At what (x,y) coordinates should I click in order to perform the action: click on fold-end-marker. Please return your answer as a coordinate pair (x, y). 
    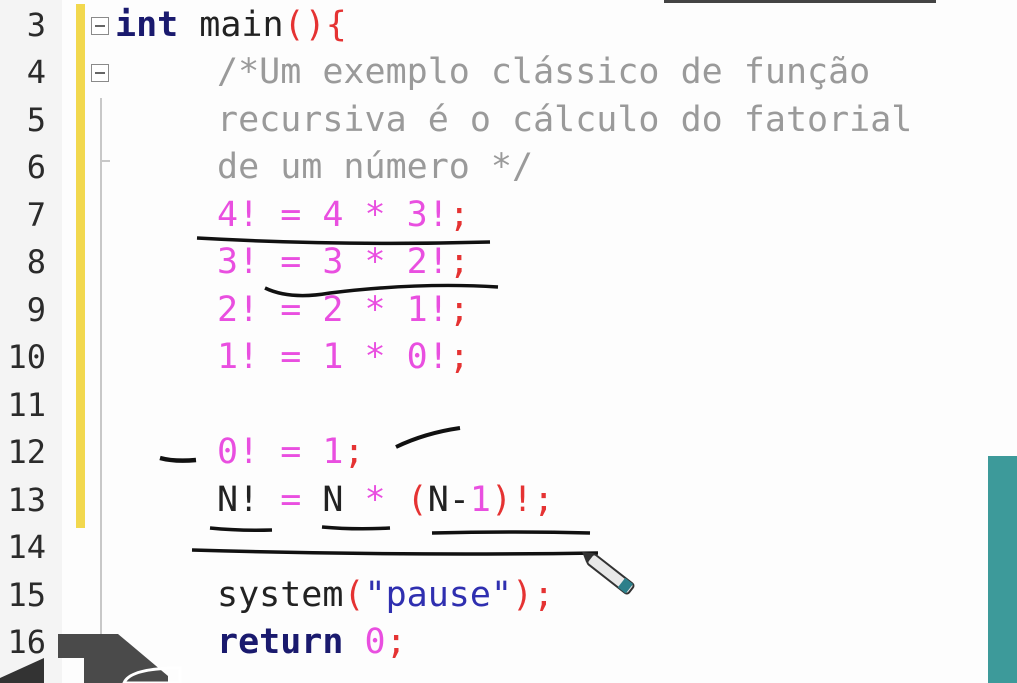
    Looking at the image, I should click on (105, 161).